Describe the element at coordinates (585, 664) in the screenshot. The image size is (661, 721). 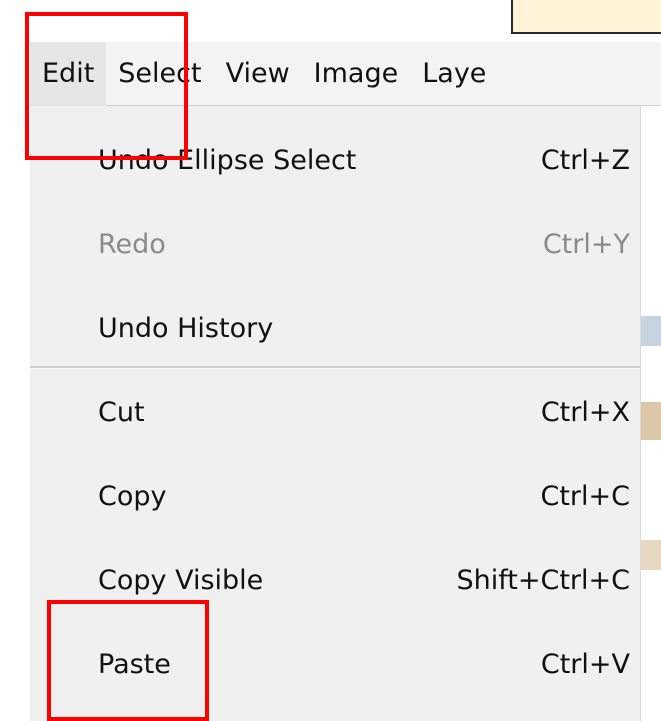
I see `menu-item-shortcut: Ctrl+V` at that location.